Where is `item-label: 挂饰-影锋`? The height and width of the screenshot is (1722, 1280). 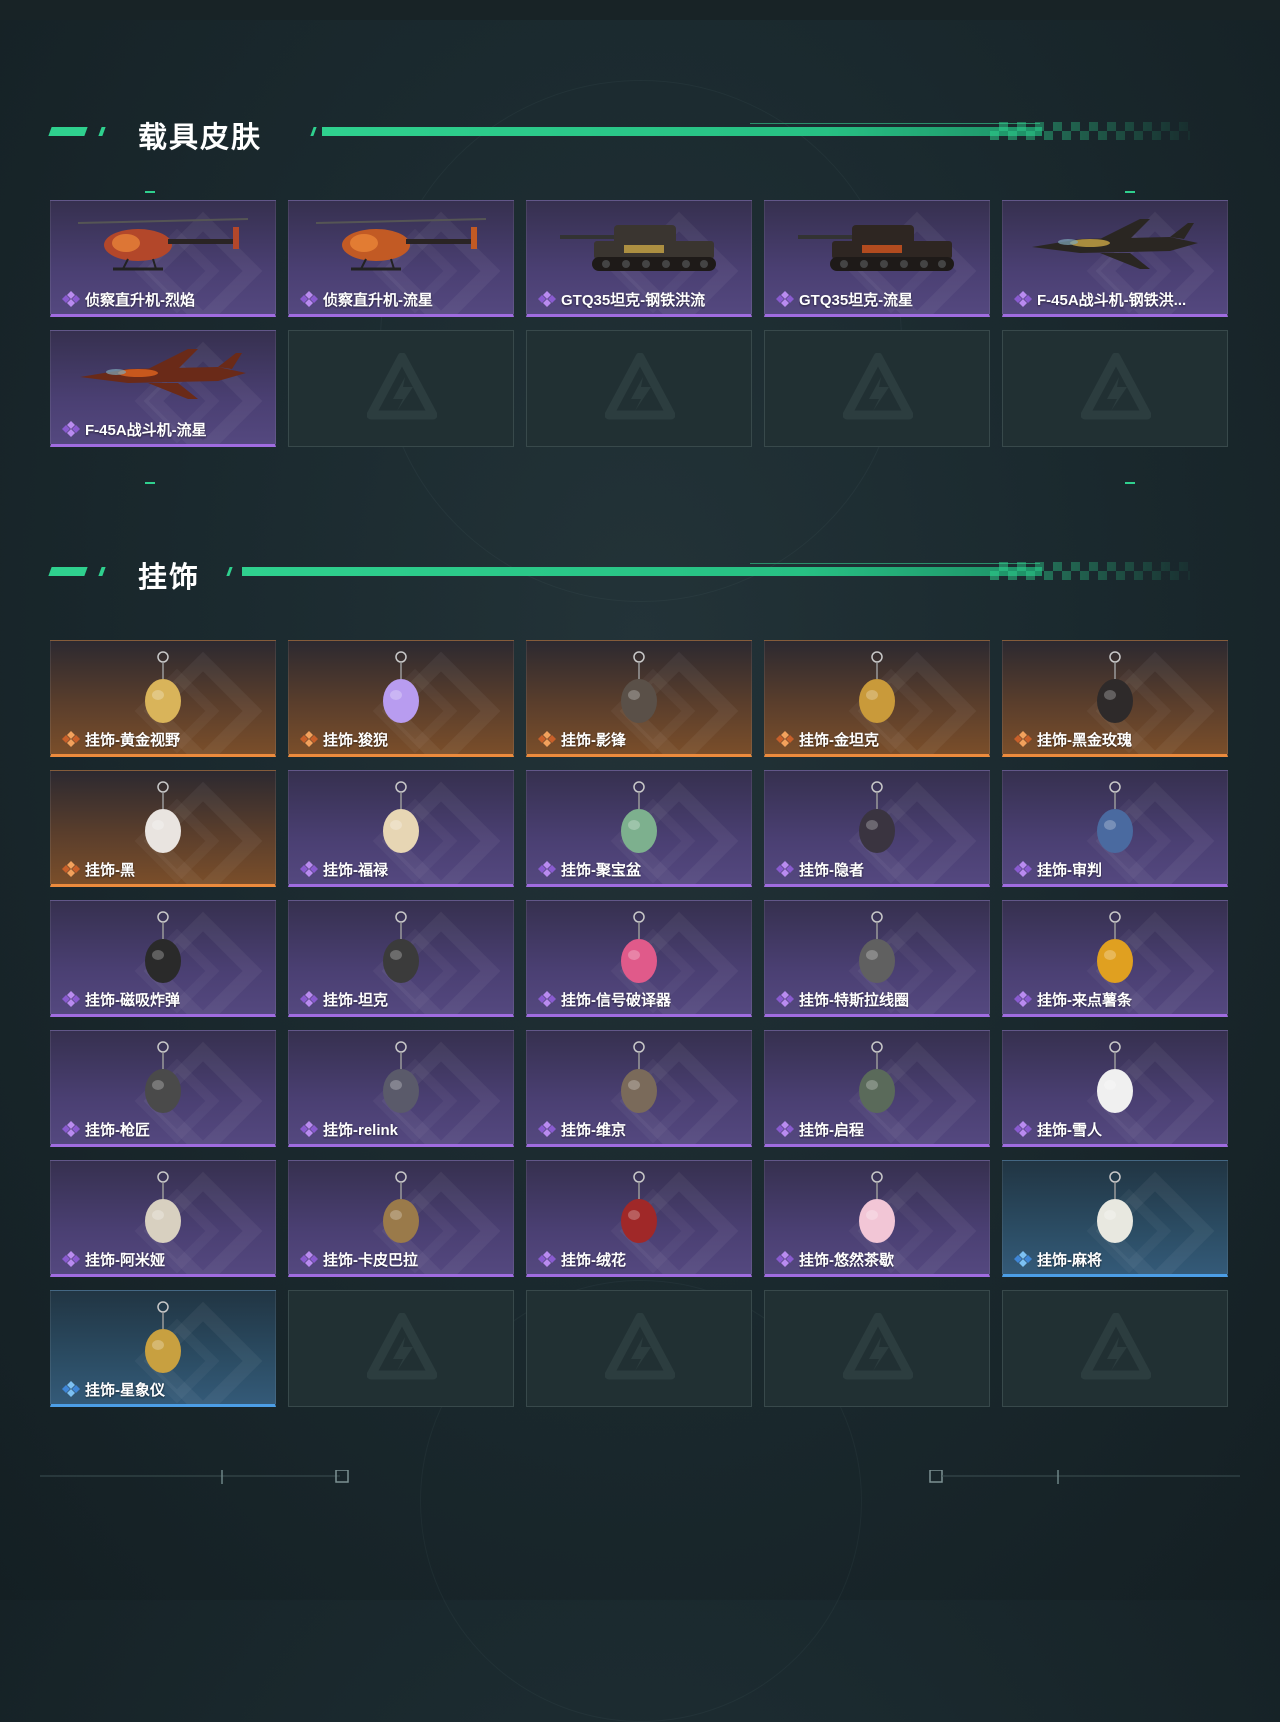
item-label: 挂饰-影锋 is located at coordinates (641, 739).